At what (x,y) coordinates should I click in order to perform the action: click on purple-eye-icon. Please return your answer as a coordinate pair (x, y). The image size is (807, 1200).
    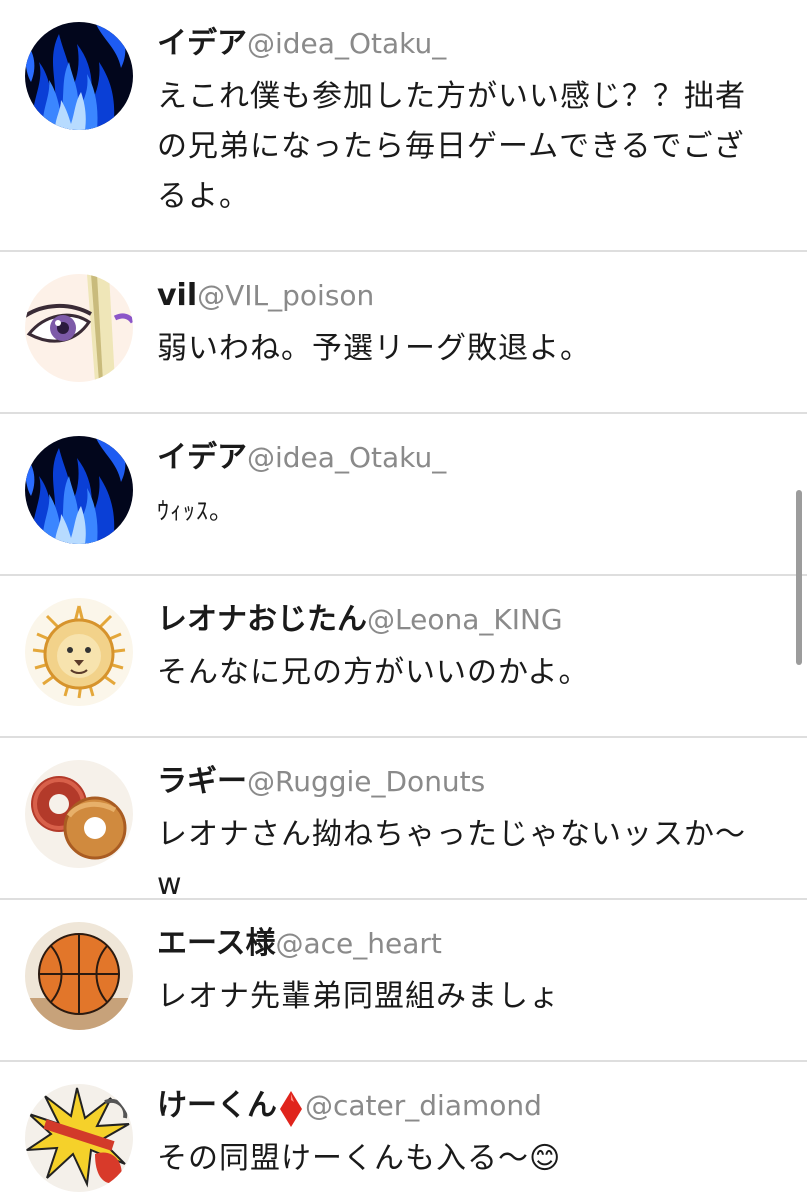
    Looking at the image, I should click on (79, 328).